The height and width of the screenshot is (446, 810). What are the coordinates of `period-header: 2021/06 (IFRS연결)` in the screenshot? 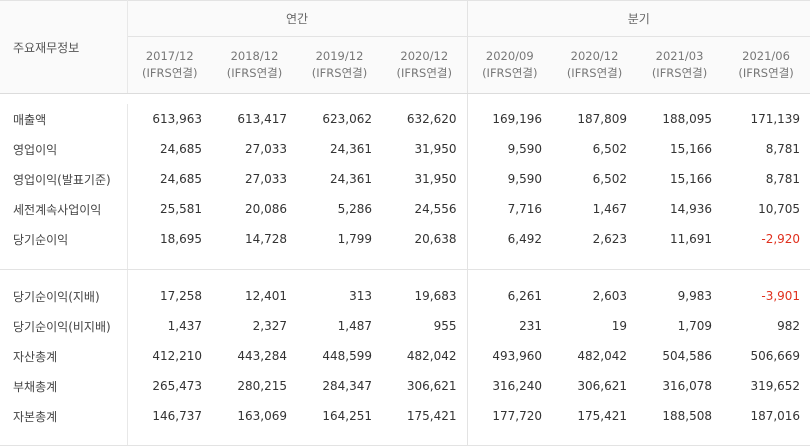 It's located at (766, 65).